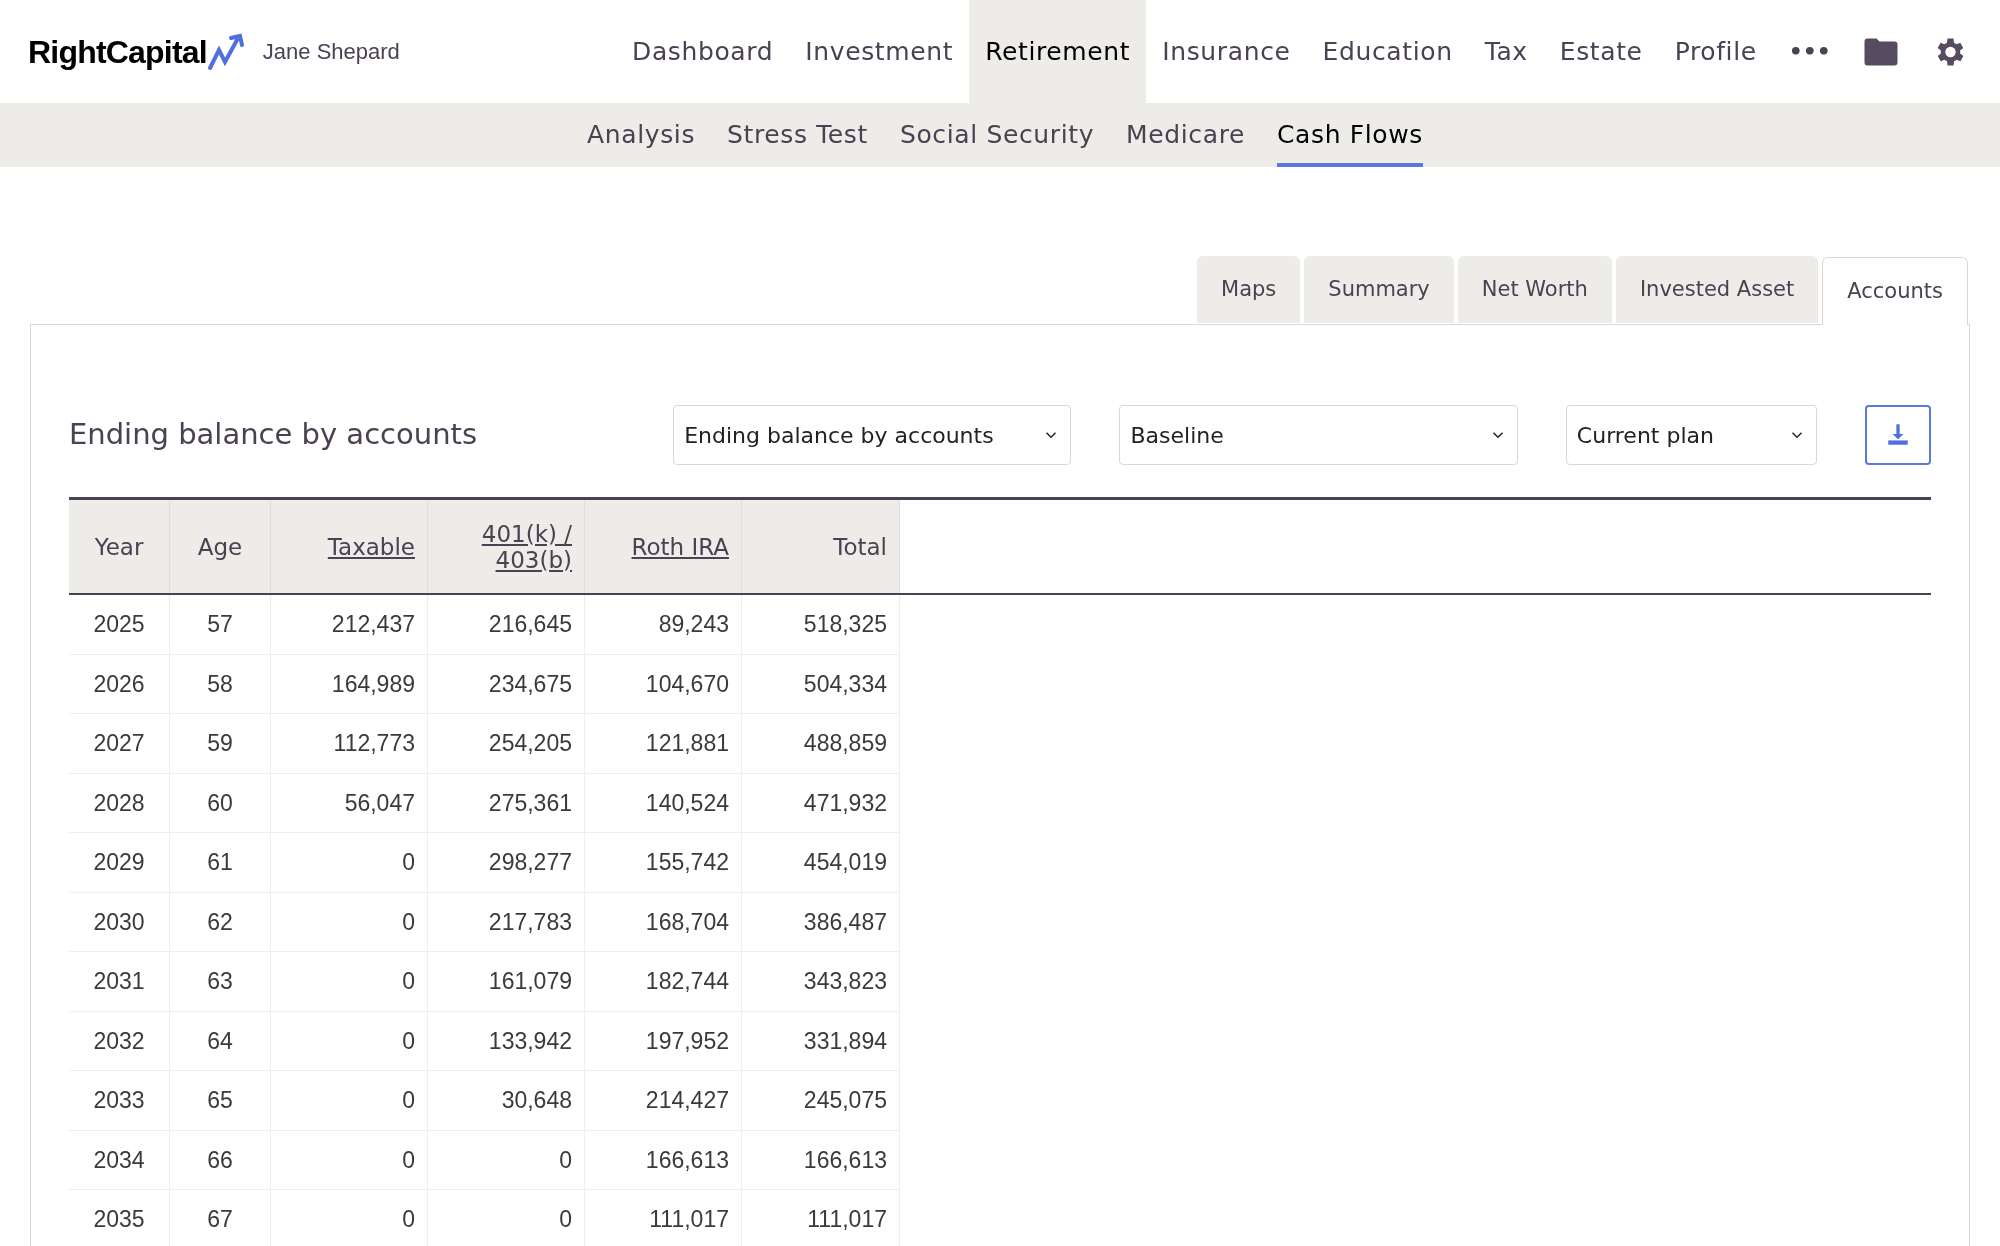  I want to click on table-cell: 504,334, so click(821, 684).